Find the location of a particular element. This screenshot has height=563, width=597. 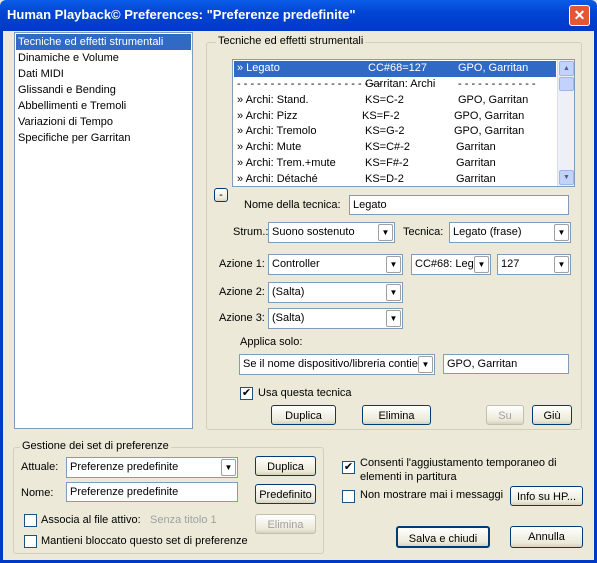

category-item-tecniche: Tecniche ed effetti strumentali is located at coordinates (103, 42).